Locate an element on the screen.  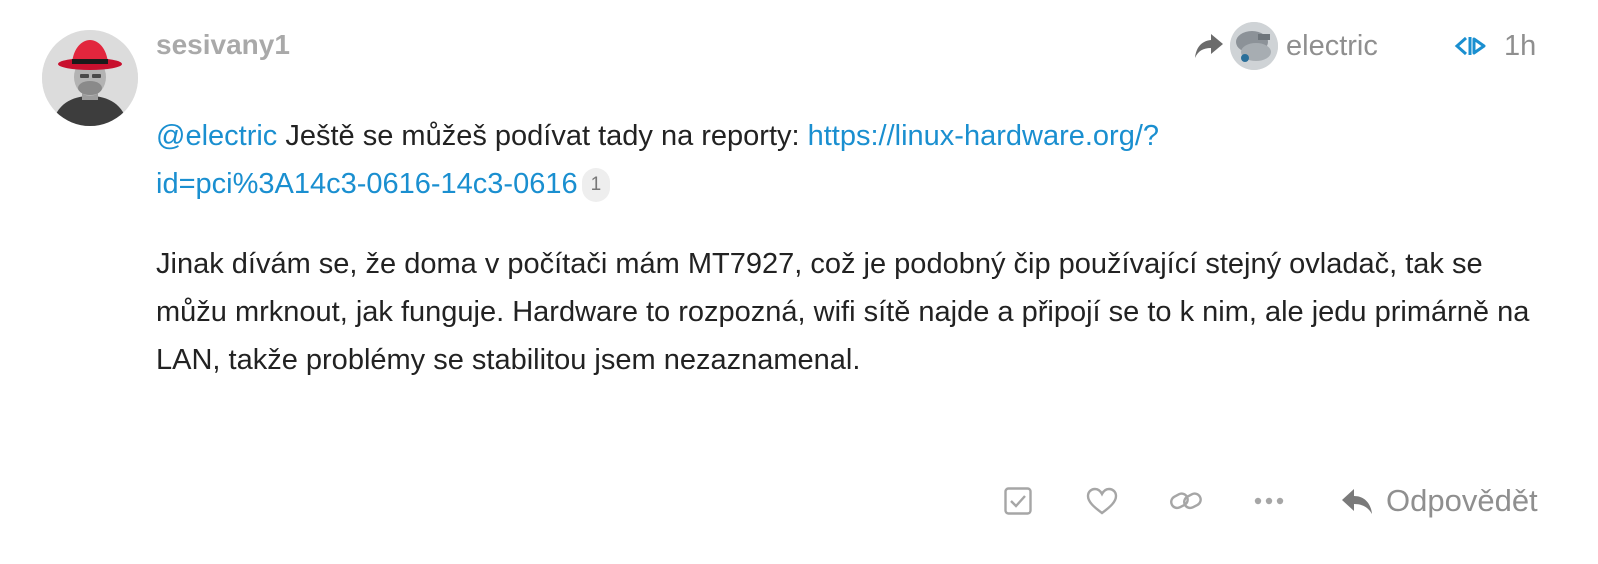
solution-button is located at coordinates (1018, 501).